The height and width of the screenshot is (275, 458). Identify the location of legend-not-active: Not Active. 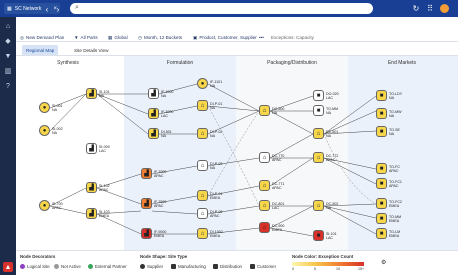
(67, 266).